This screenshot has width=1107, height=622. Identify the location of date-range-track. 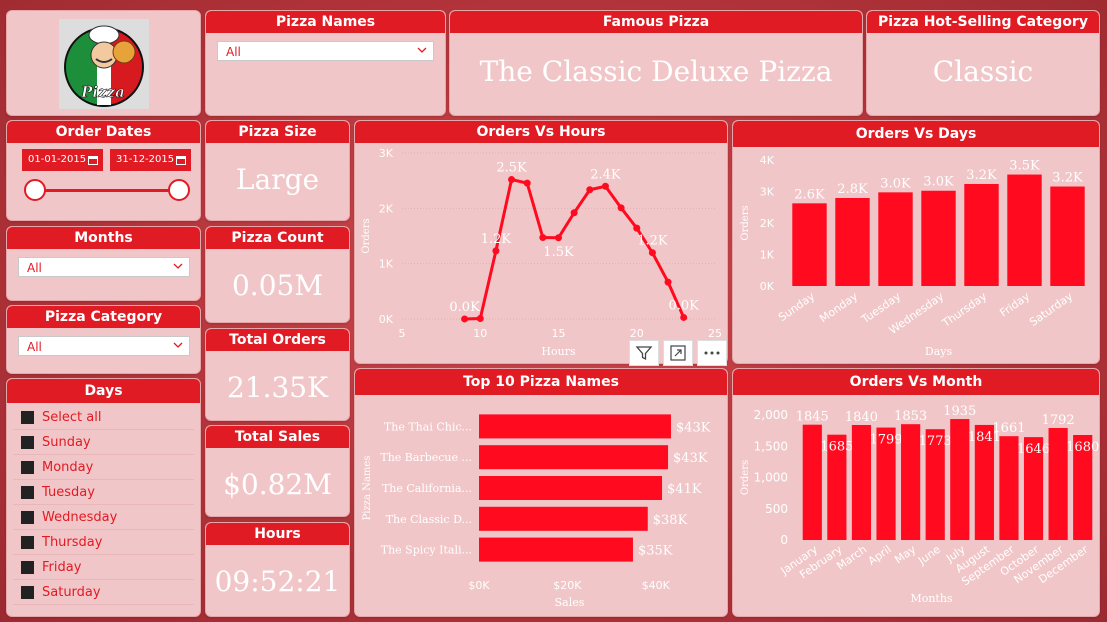
(107, 190).